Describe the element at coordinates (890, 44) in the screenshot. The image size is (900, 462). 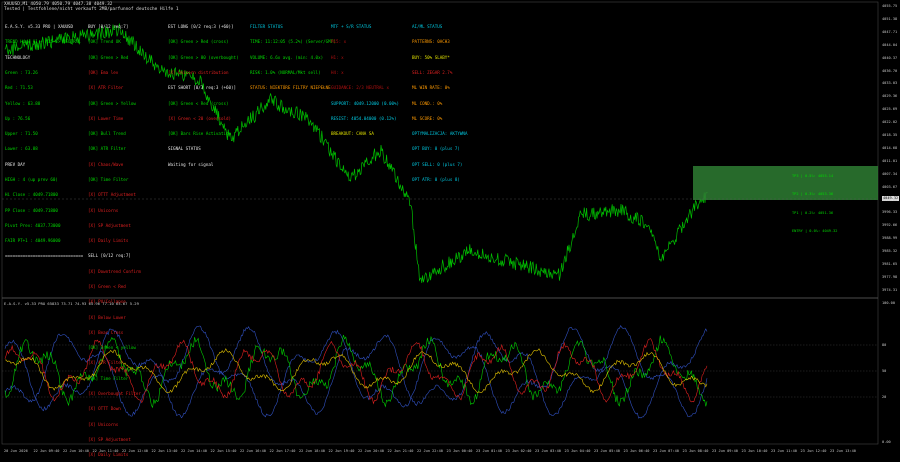
I see `price-scale-label: 4044.04` at that location.